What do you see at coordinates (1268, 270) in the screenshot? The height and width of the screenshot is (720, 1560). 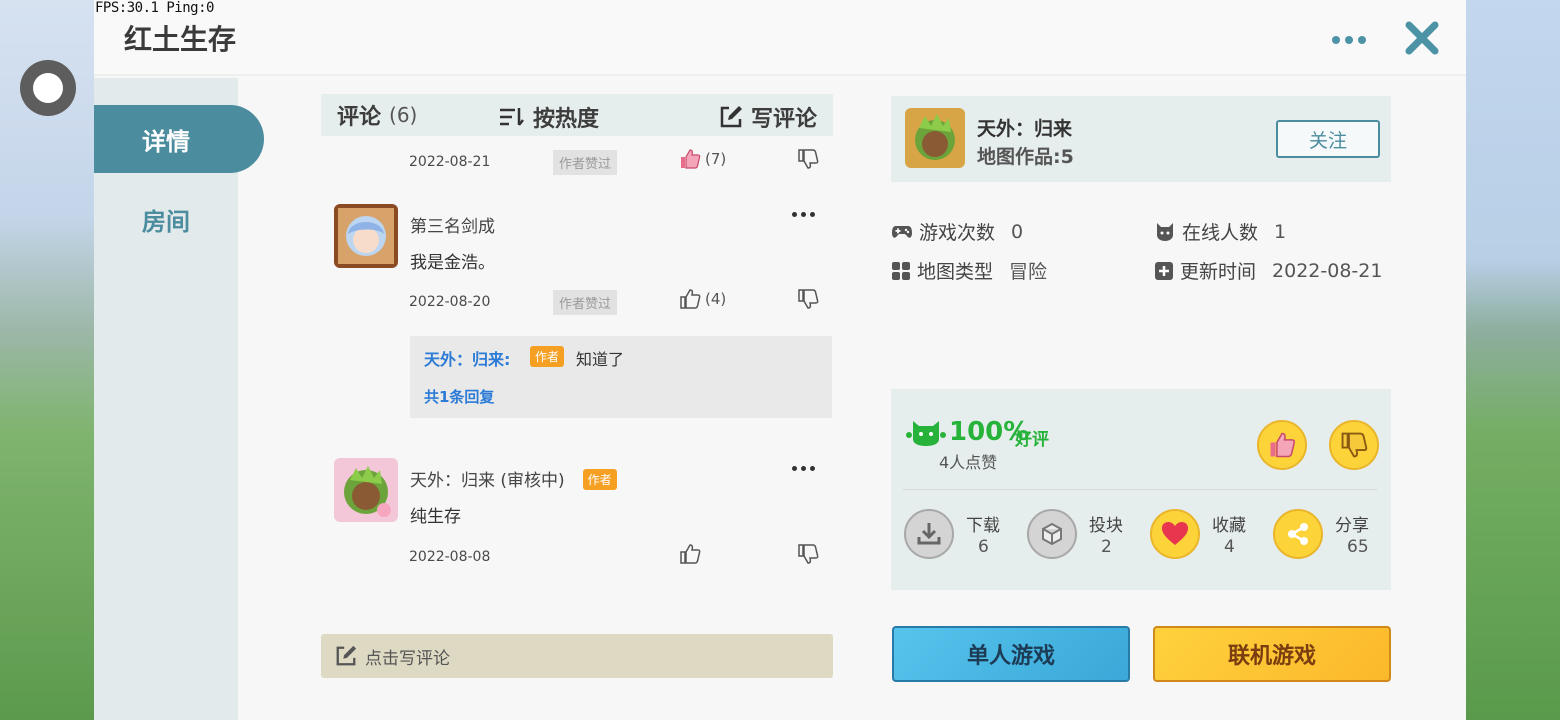 I see `stat-updated: 更新时间 2022-08-21` at bounding box center [1268, 270].